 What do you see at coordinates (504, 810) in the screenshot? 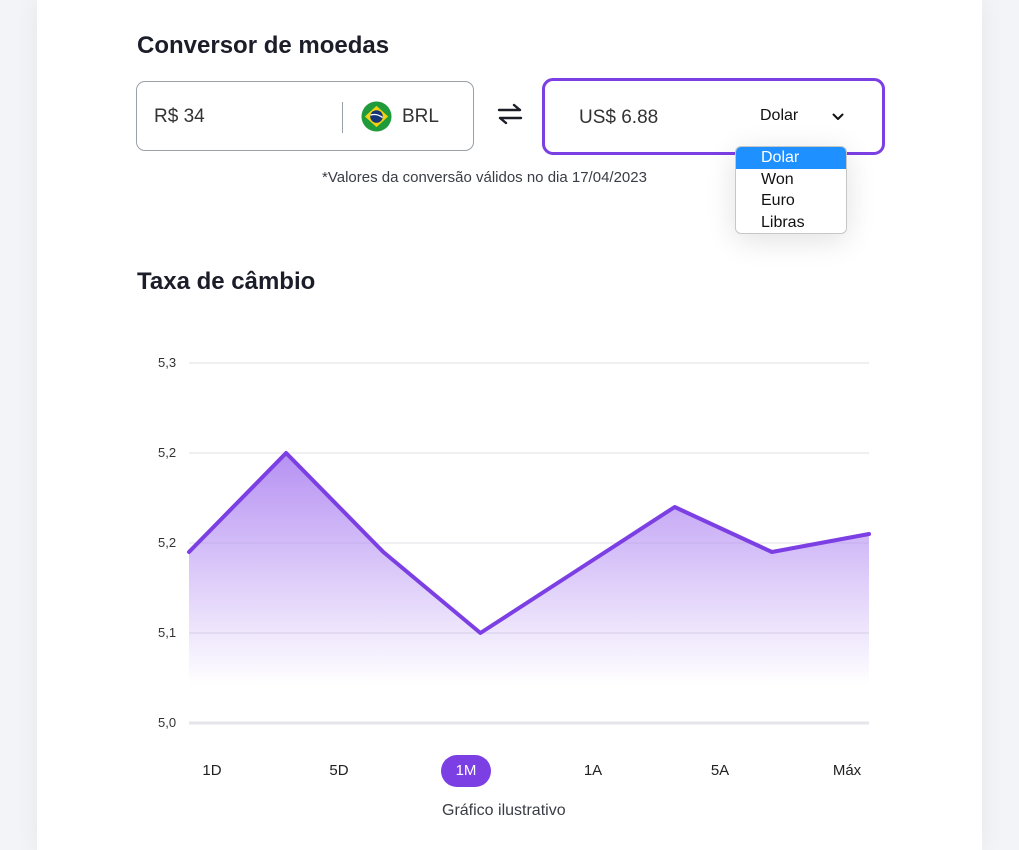
I see `chart-caption: Gráfico ilustrativo` at bounding box center [504, 810].